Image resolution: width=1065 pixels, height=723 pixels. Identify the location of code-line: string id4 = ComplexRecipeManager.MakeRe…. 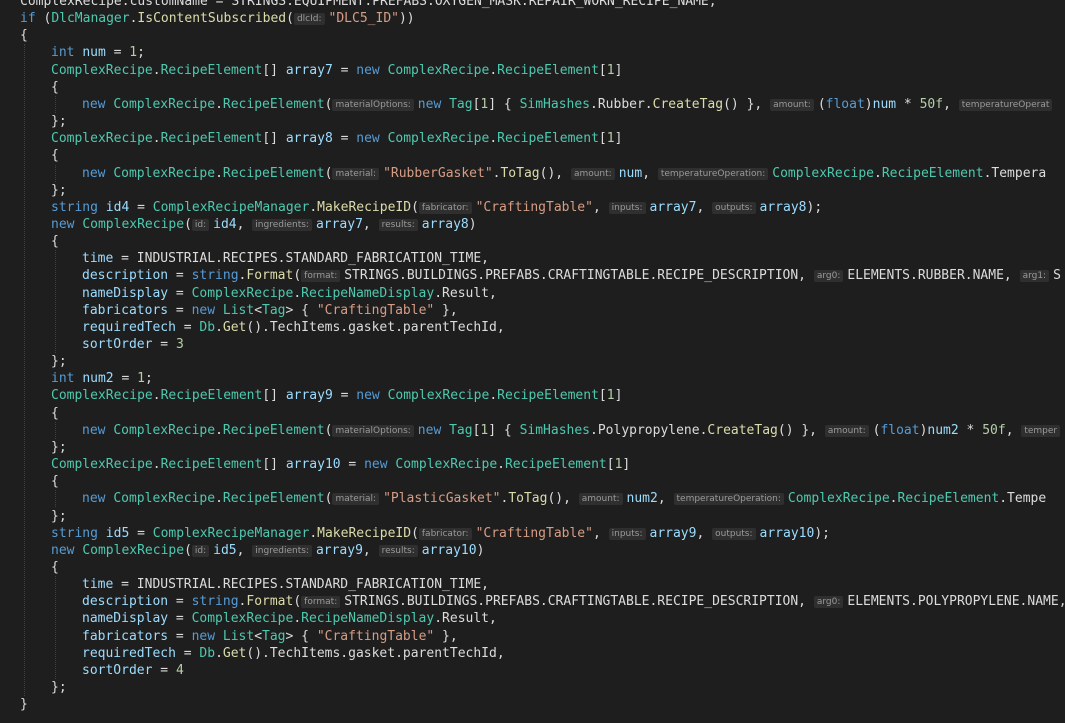
(436, 207).